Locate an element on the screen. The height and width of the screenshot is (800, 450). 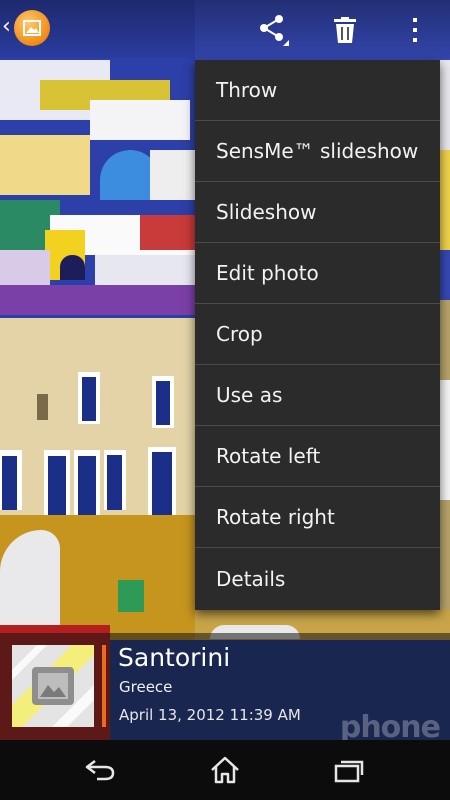
menu-item-use-as: Use as is located at coordinates (317, 395).